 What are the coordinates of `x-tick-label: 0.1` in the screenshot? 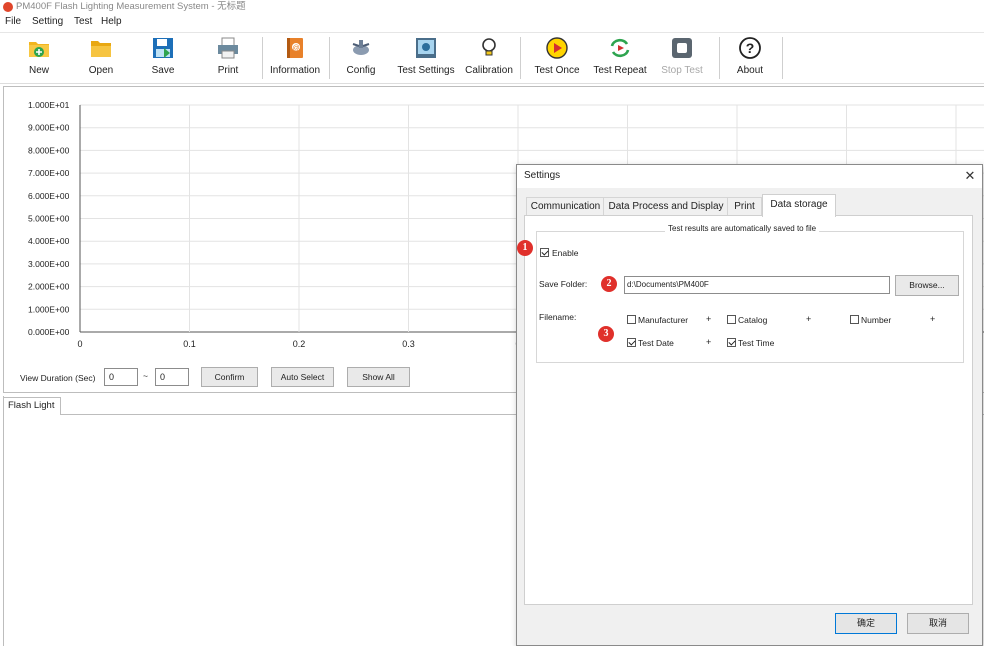 It's located at (189, 344).